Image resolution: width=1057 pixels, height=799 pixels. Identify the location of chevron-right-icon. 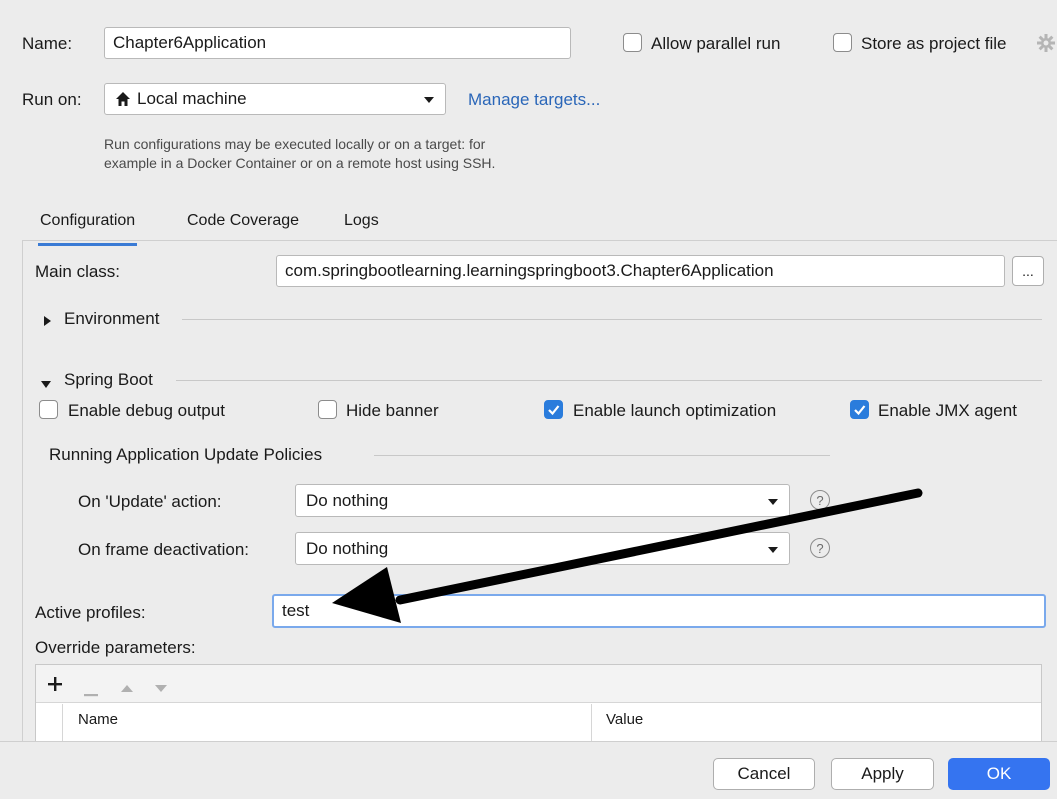
(47, 322).